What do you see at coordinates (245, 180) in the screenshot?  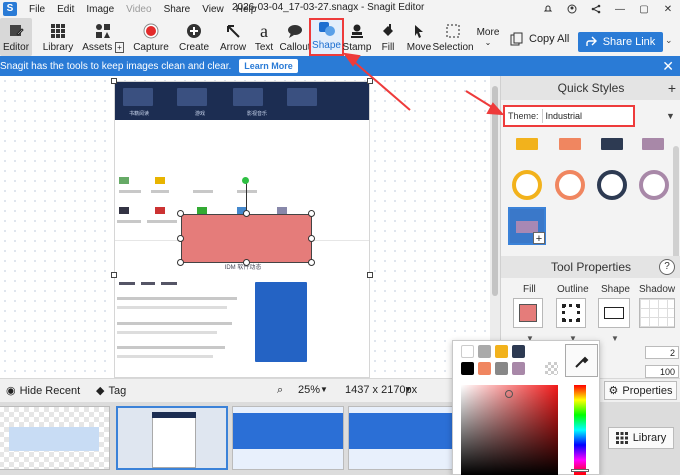 I see `rotation-handle` at bounding box center [245, 180].